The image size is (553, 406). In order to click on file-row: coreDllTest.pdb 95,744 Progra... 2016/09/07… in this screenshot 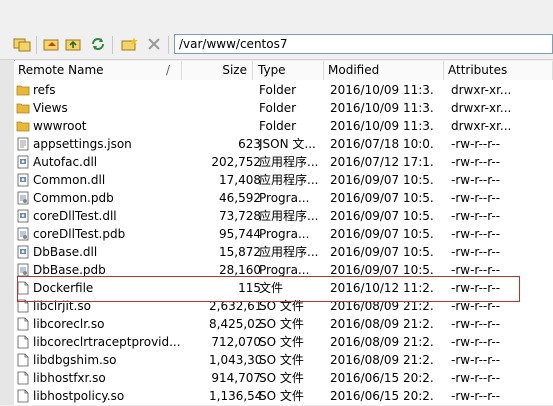, I will do `click(283, 234)`.